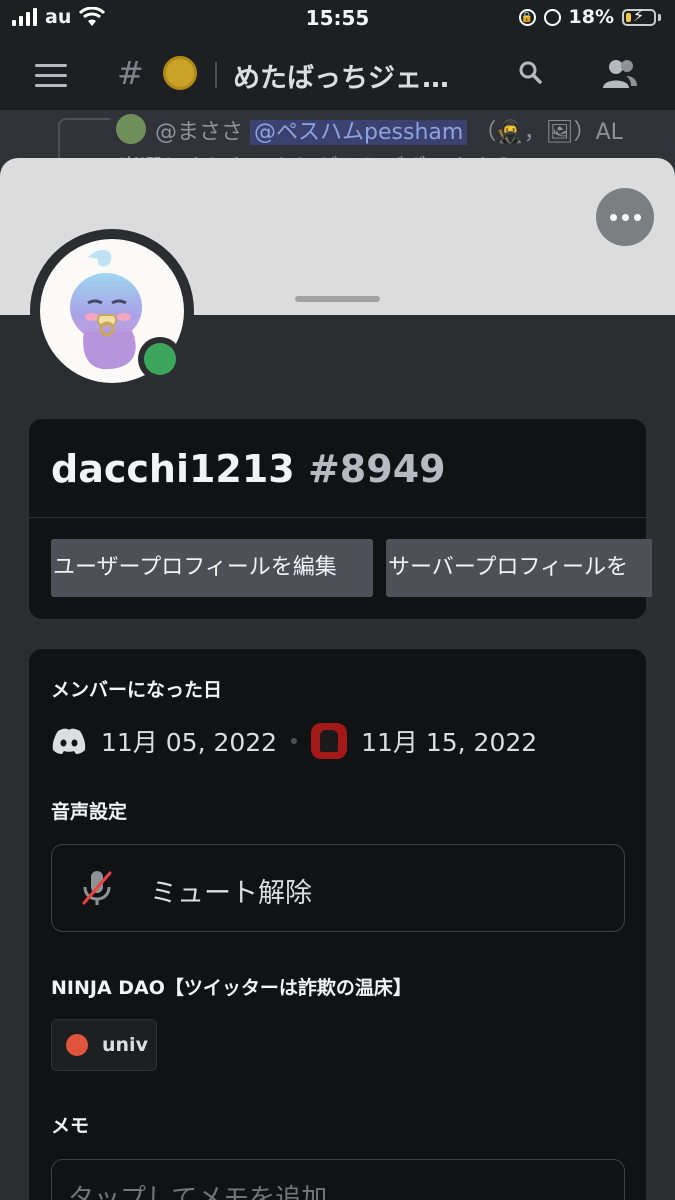 The height and width of the screenshot is (1200, 675). What do you see at coordinates (180, 73) in the screenshot?
I see `coin-emoji-icon` at bounding box center [180, 73].